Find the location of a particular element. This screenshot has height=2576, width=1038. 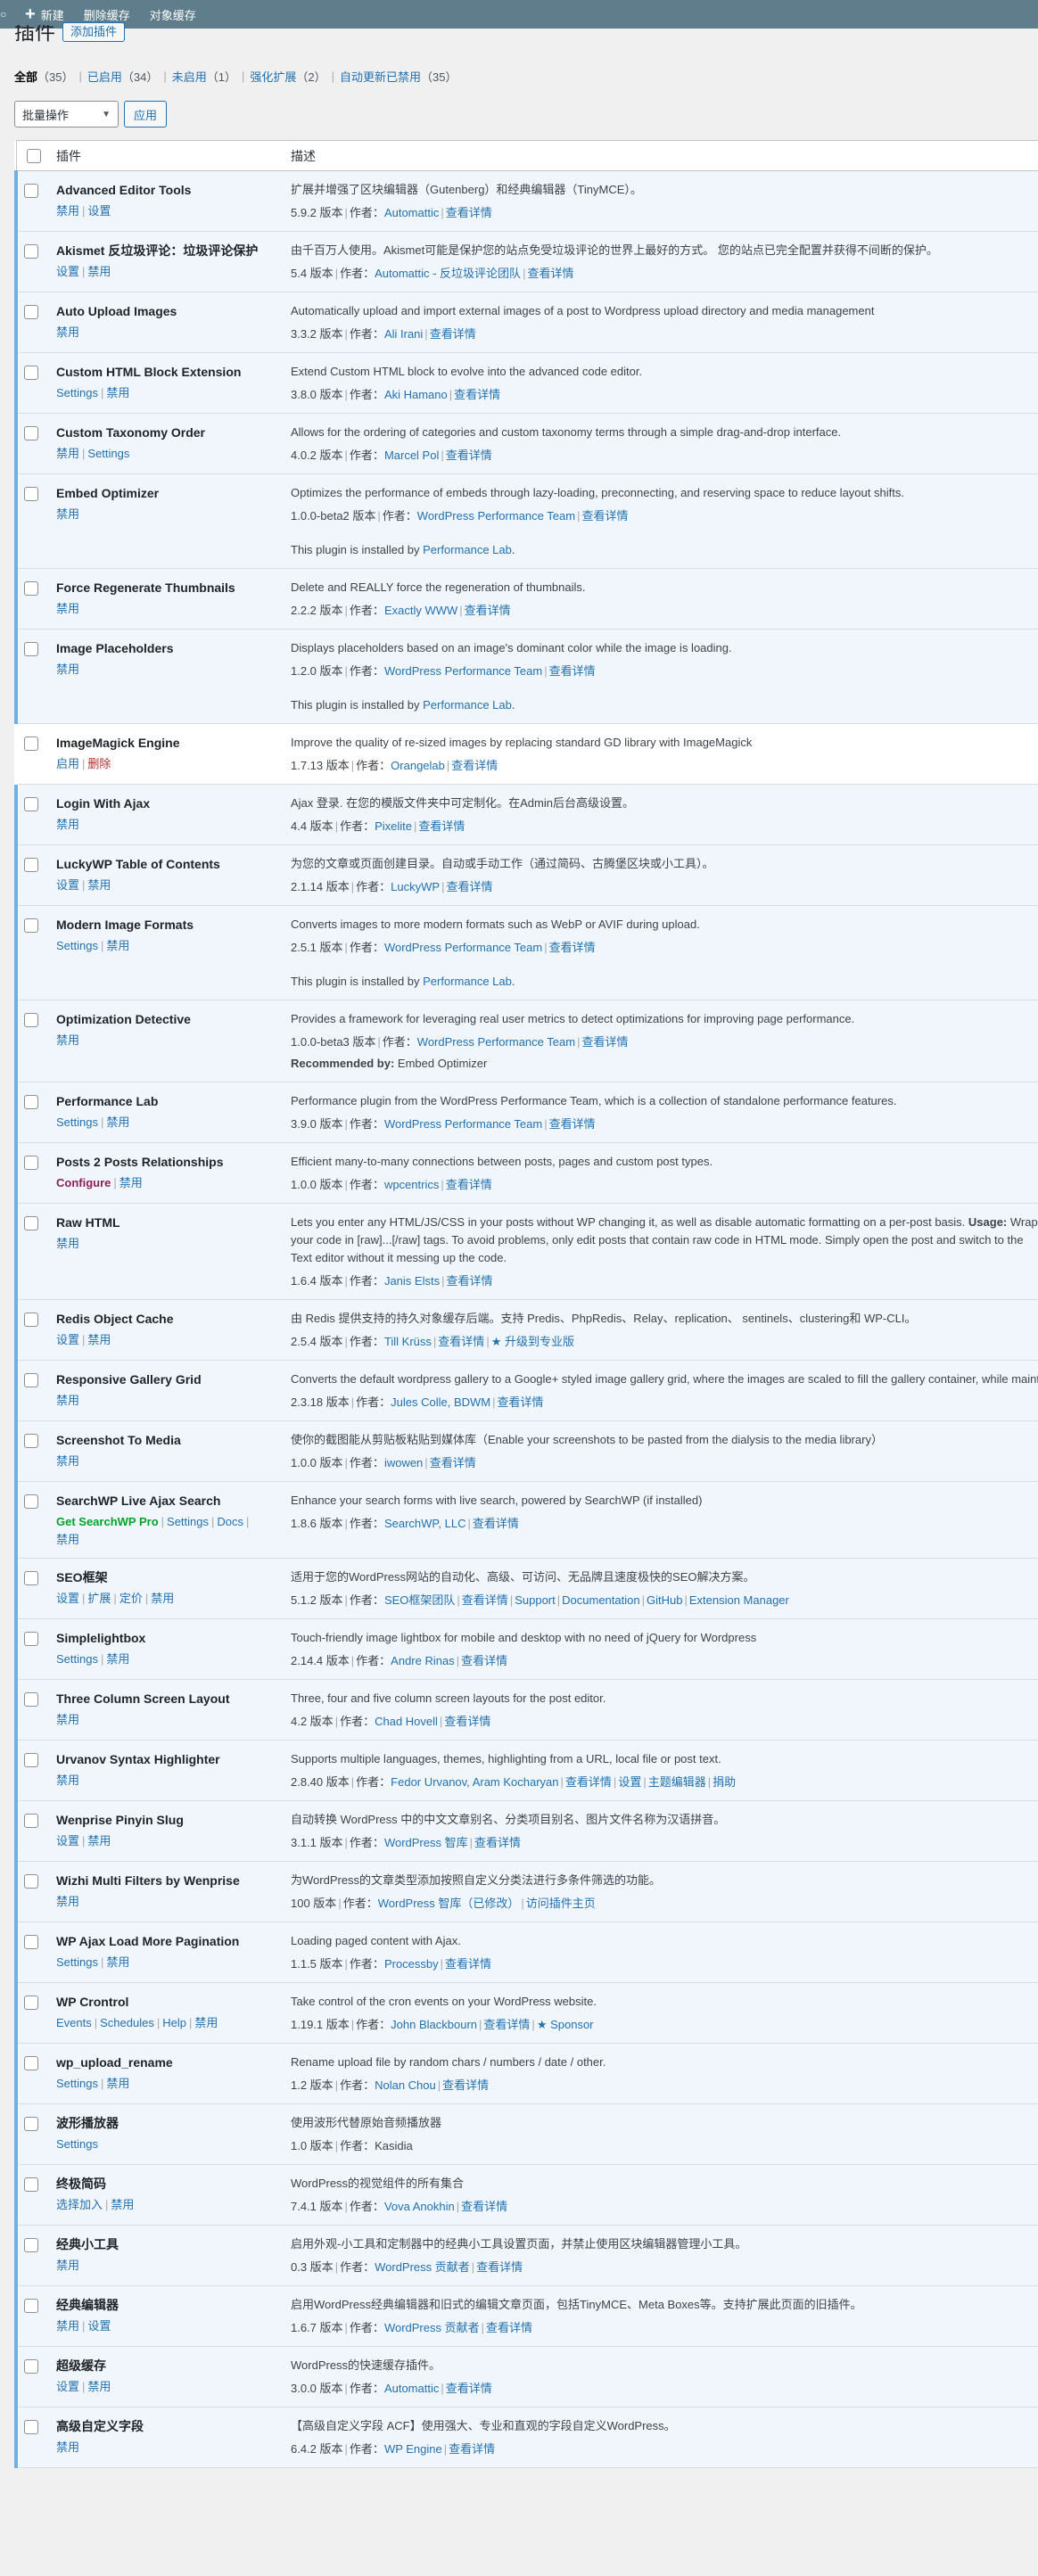

plugin-author-link: WordPress 智库（已修改） is located at coordinates (449, 1903).